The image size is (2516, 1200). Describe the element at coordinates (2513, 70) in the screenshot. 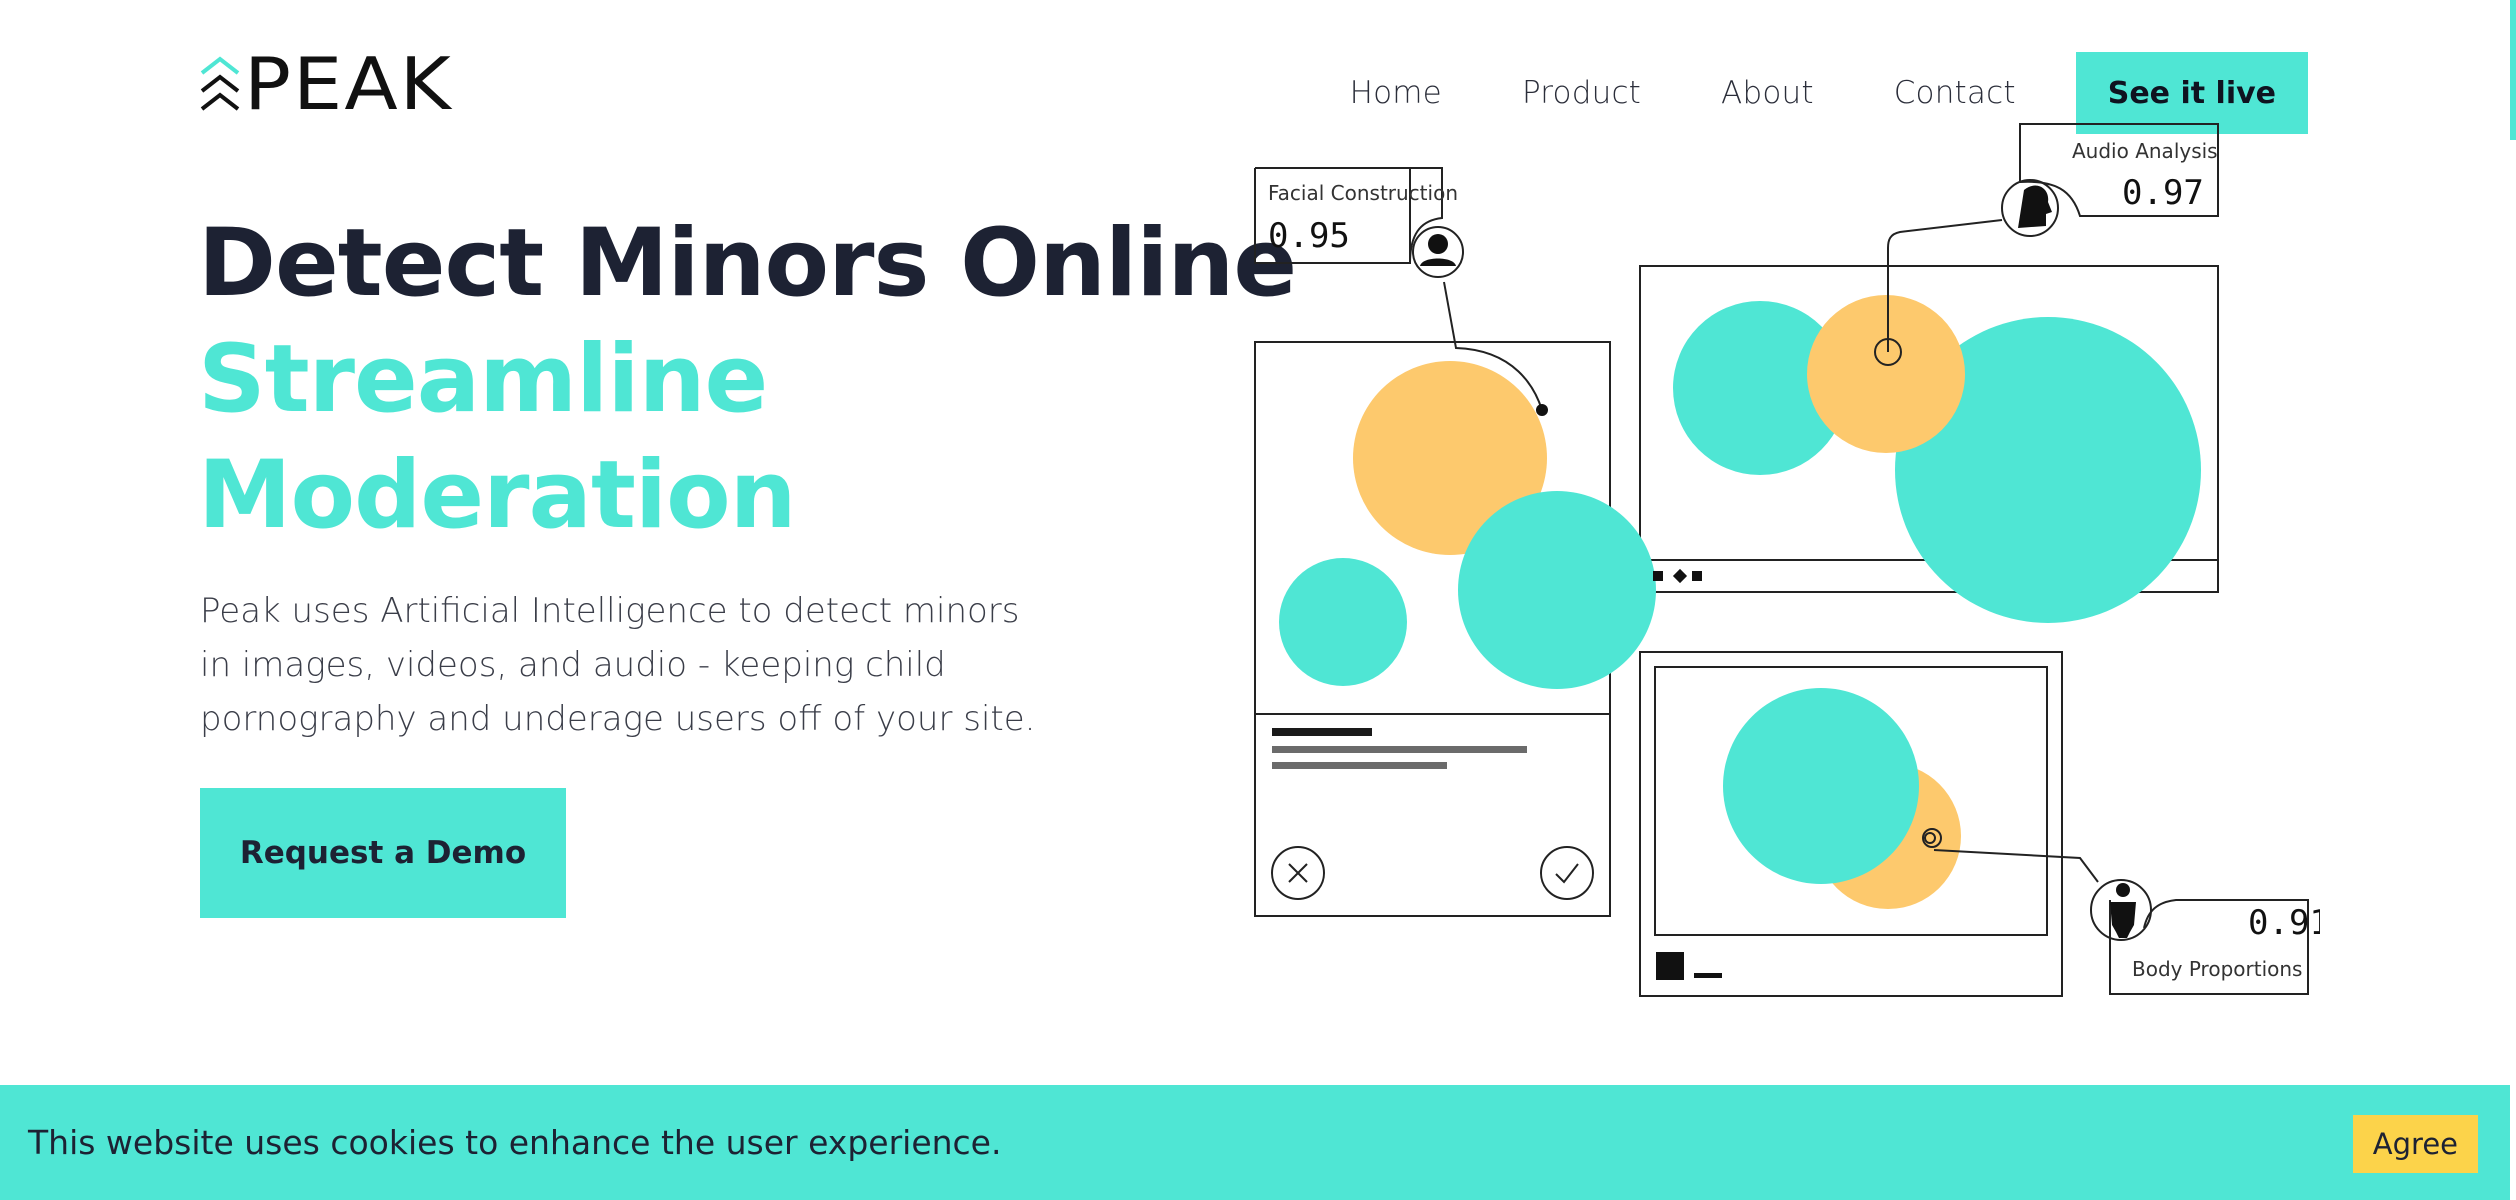

I see `scrollbar-thumb` at that location.